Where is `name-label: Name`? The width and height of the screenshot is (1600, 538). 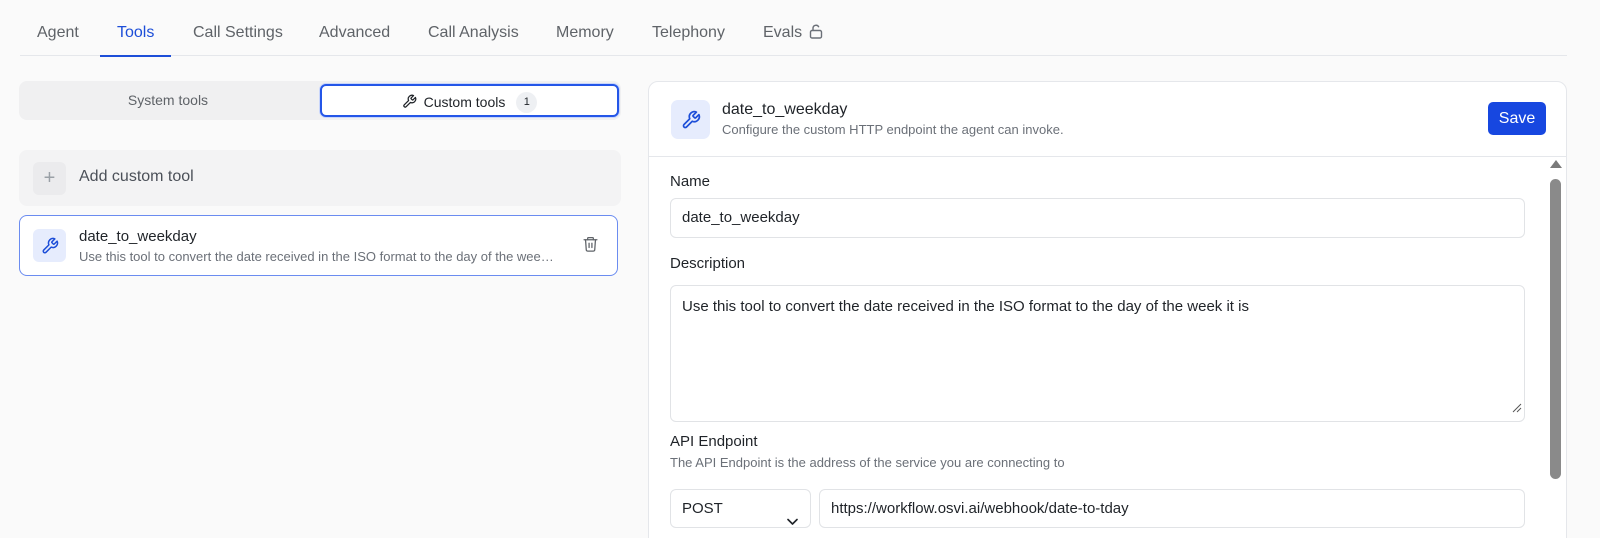
name-label: Name is located at coordinates (690, 181).